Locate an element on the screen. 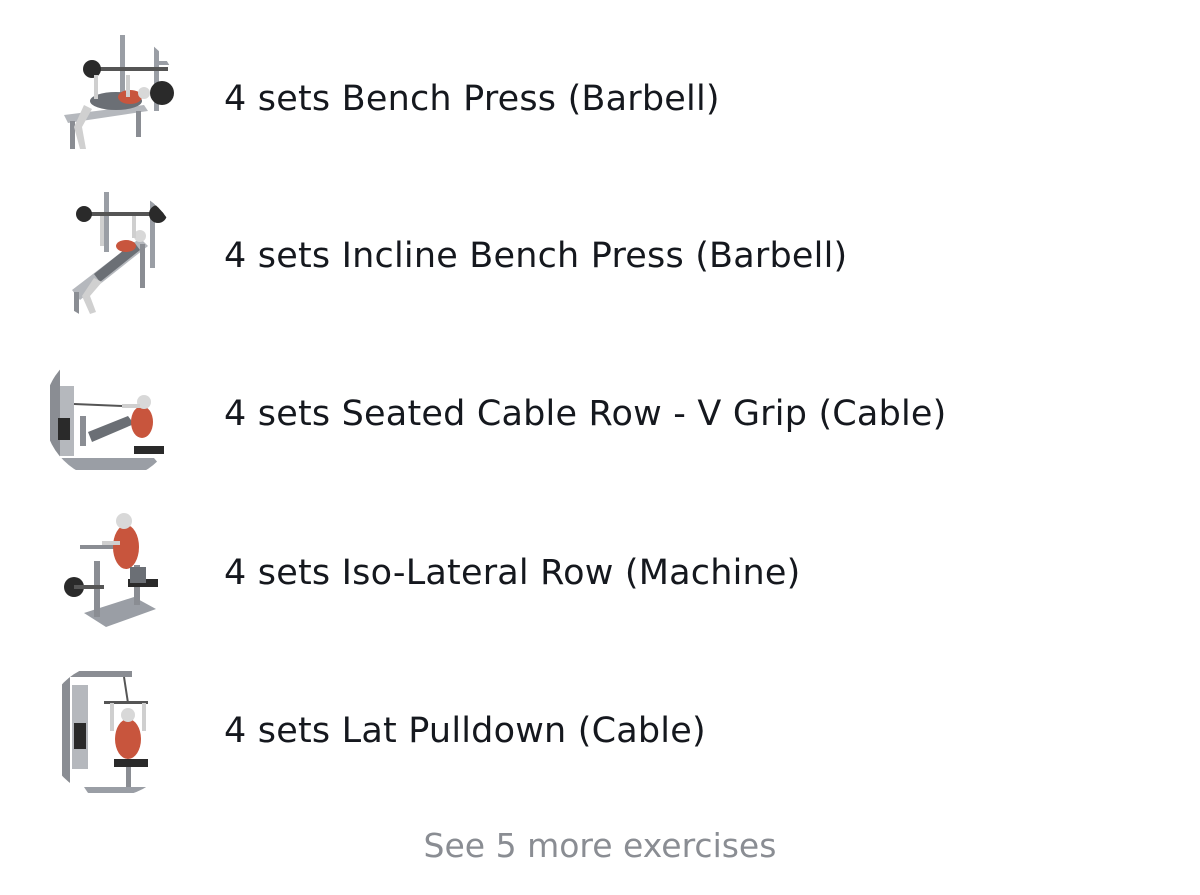 The width and height of the screenshot is (1200, 895). seated-cable-row-illustration-icon is located at coordinates (111, 413).